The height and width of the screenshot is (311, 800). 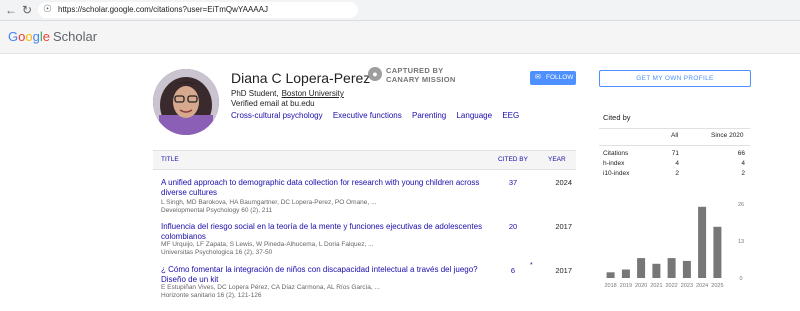 I want to click on x-tick-label: 2020, so click(x=641, y=286).